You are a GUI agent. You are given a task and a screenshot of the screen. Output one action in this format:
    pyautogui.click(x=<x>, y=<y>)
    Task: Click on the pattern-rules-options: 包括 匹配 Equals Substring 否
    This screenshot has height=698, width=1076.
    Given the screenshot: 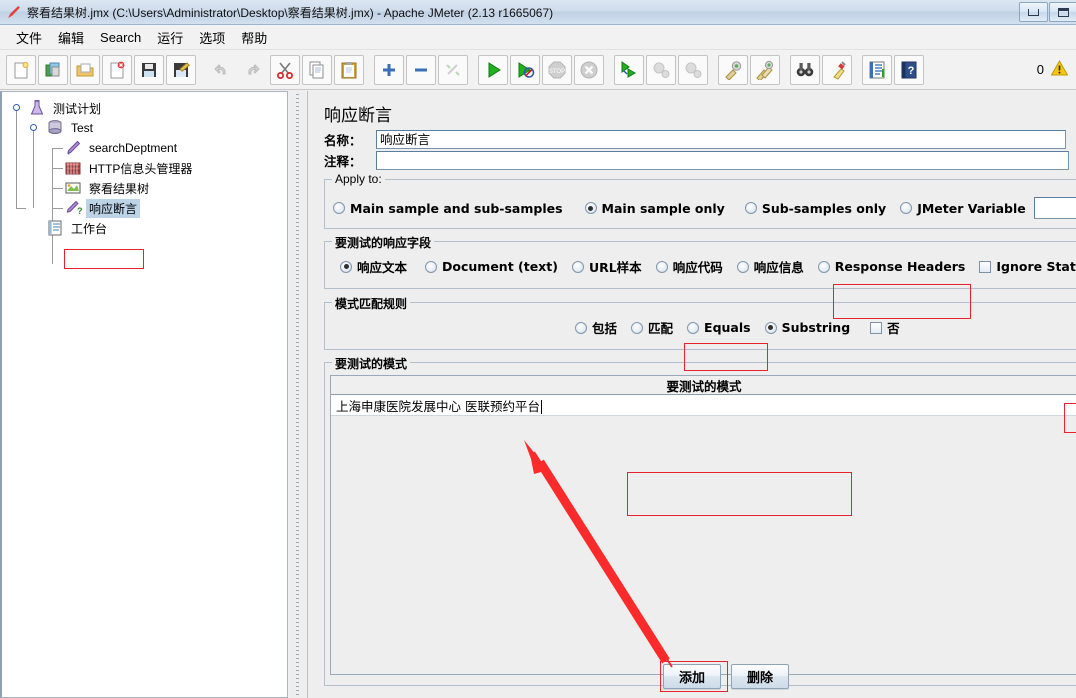 What is the action you would take?
    pyautogui.click(x=744, y=327)
    